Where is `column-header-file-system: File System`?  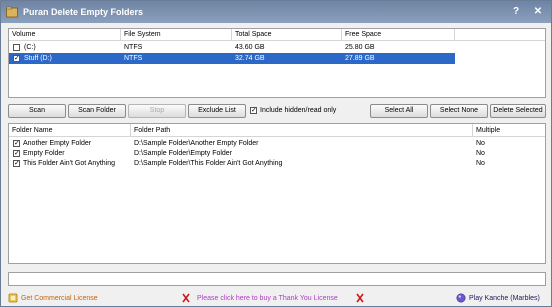
column-header-file-system: File System is located at coordinates (176, 35).